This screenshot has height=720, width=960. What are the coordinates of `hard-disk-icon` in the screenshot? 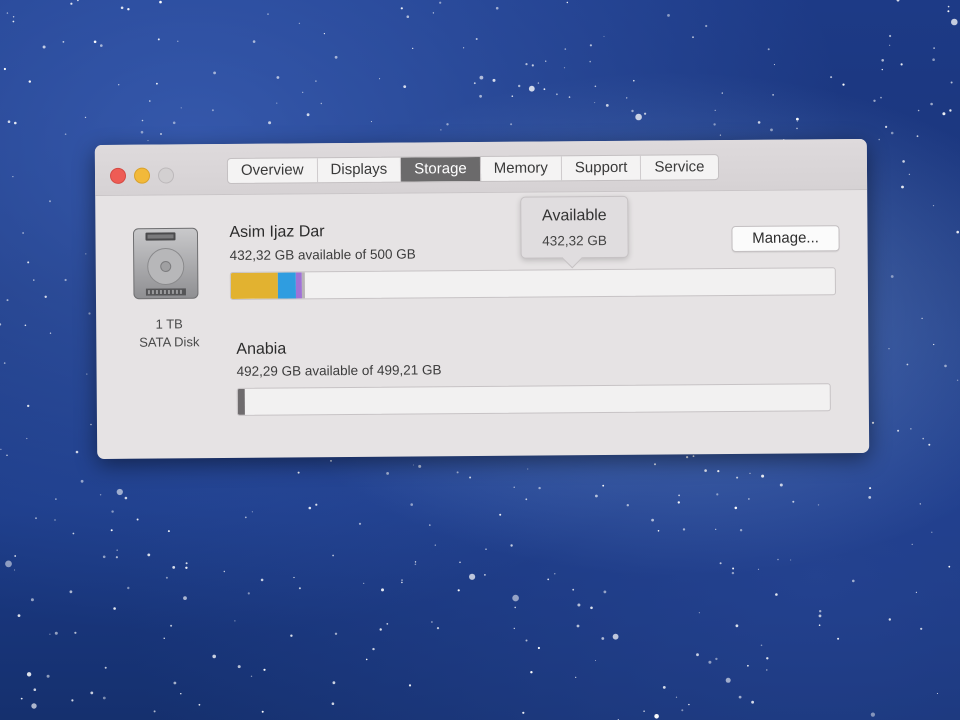 It's located at (165, 263).